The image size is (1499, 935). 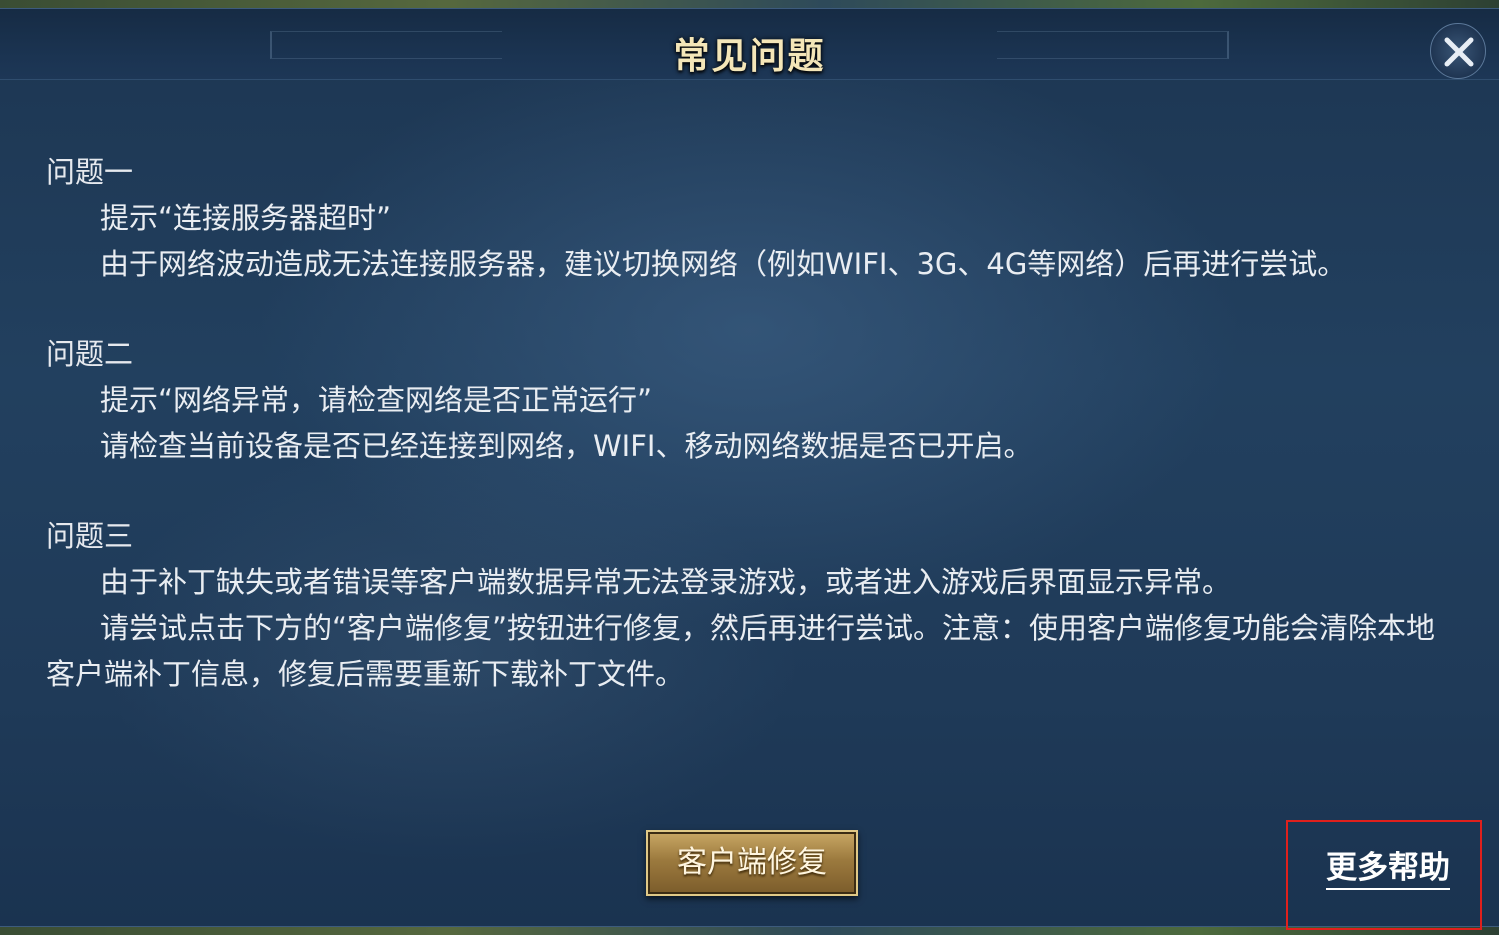 I want to click on client-repair-button: 客户端修复, so click(x=752, y=863).